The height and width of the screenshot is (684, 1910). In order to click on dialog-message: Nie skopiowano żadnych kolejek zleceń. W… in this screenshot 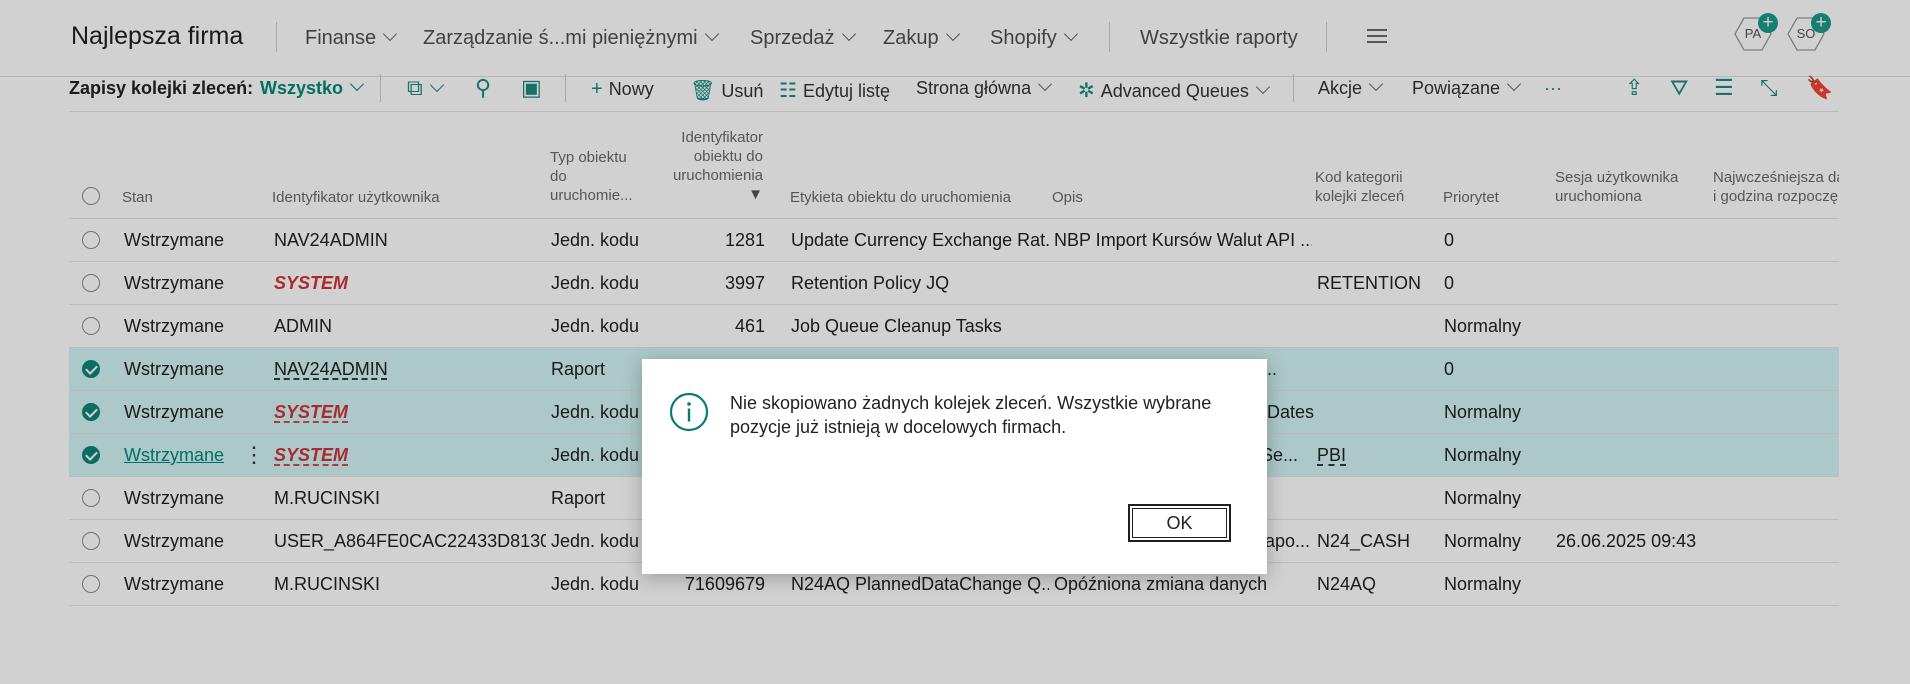, I will do `click(971, 415)`.